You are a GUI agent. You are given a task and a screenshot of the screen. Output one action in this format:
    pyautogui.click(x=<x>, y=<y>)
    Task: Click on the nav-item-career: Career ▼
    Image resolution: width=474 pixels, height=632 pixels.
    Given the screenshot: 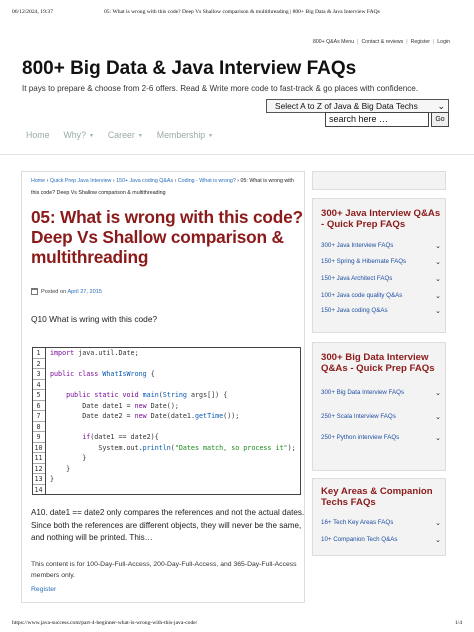 What is the action you would take?
    pyautogui.click(x=125, y=135)
    